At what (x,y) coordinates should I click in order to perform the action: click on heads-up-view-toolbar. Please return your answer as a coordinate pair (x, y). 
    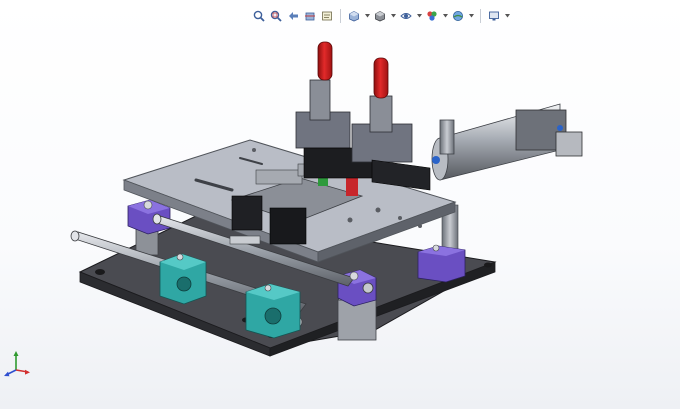
    Looking at the image, I should click on (381, 16).